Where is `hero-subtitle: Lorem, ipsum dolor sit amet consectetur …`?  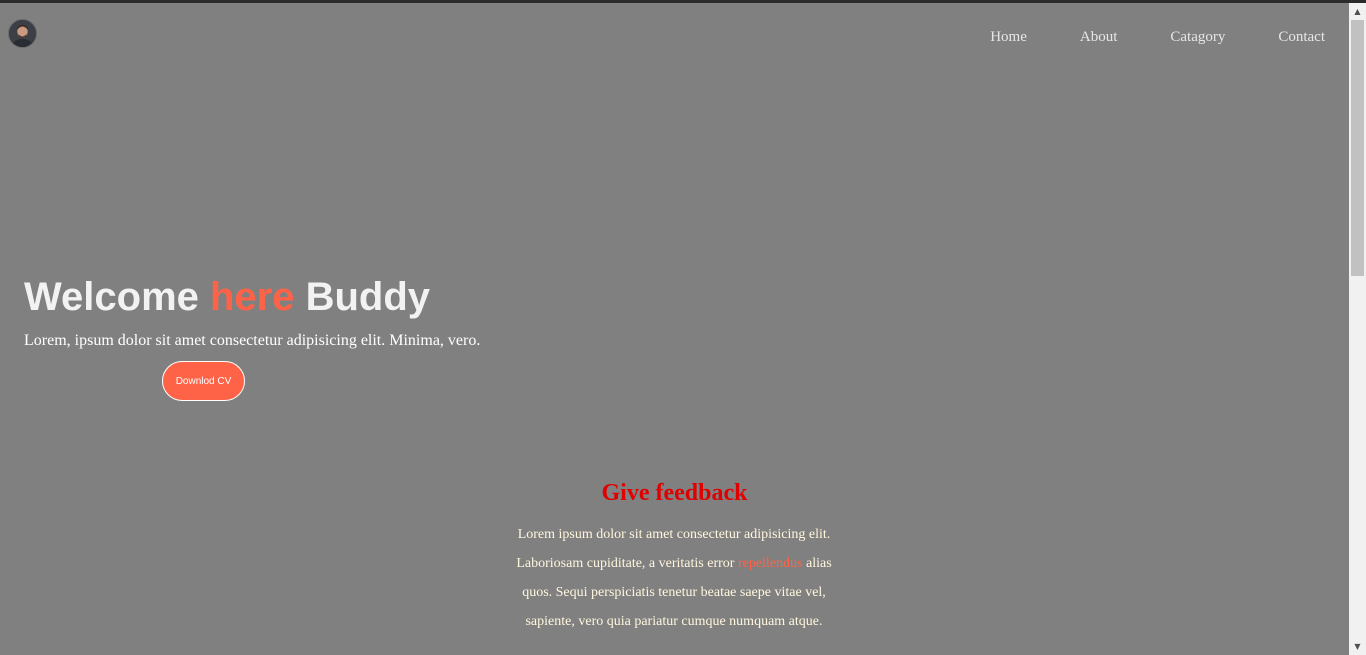 hero-subtitle: Lorem, ipsum dolor sit amet consectetur … is located at coordinates (252, 340).